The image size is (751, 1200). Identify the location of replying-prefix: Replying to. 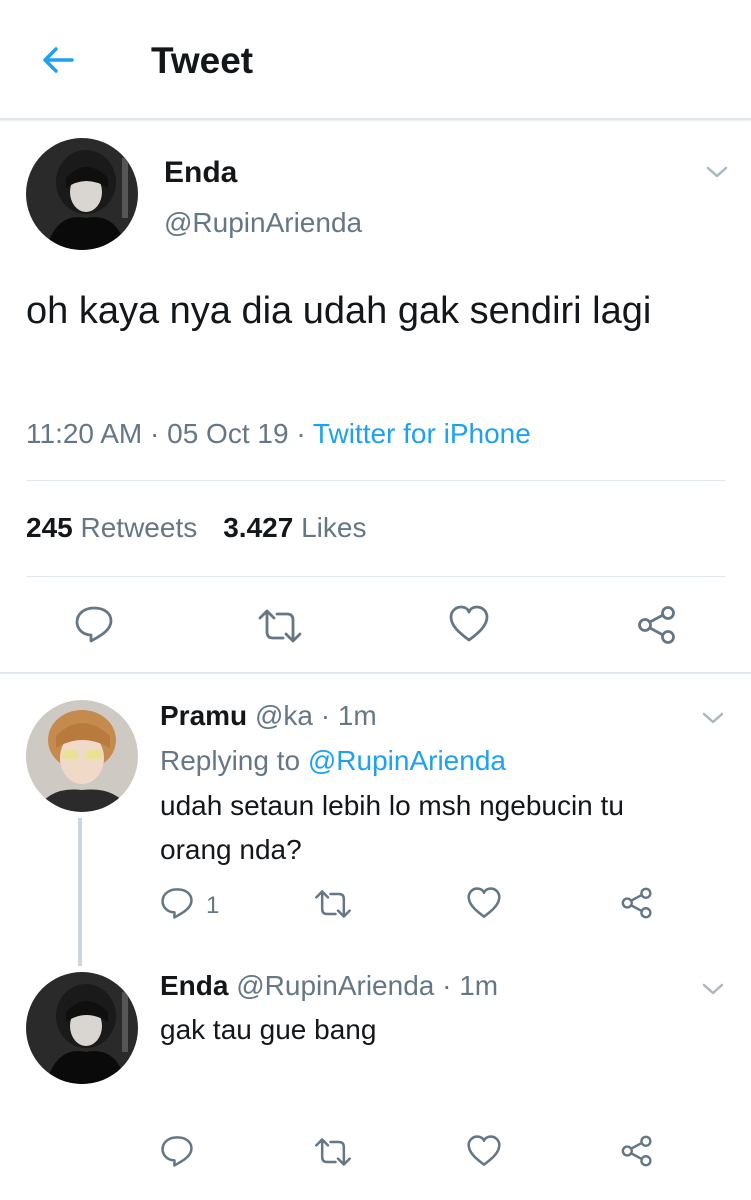
(230, 760).